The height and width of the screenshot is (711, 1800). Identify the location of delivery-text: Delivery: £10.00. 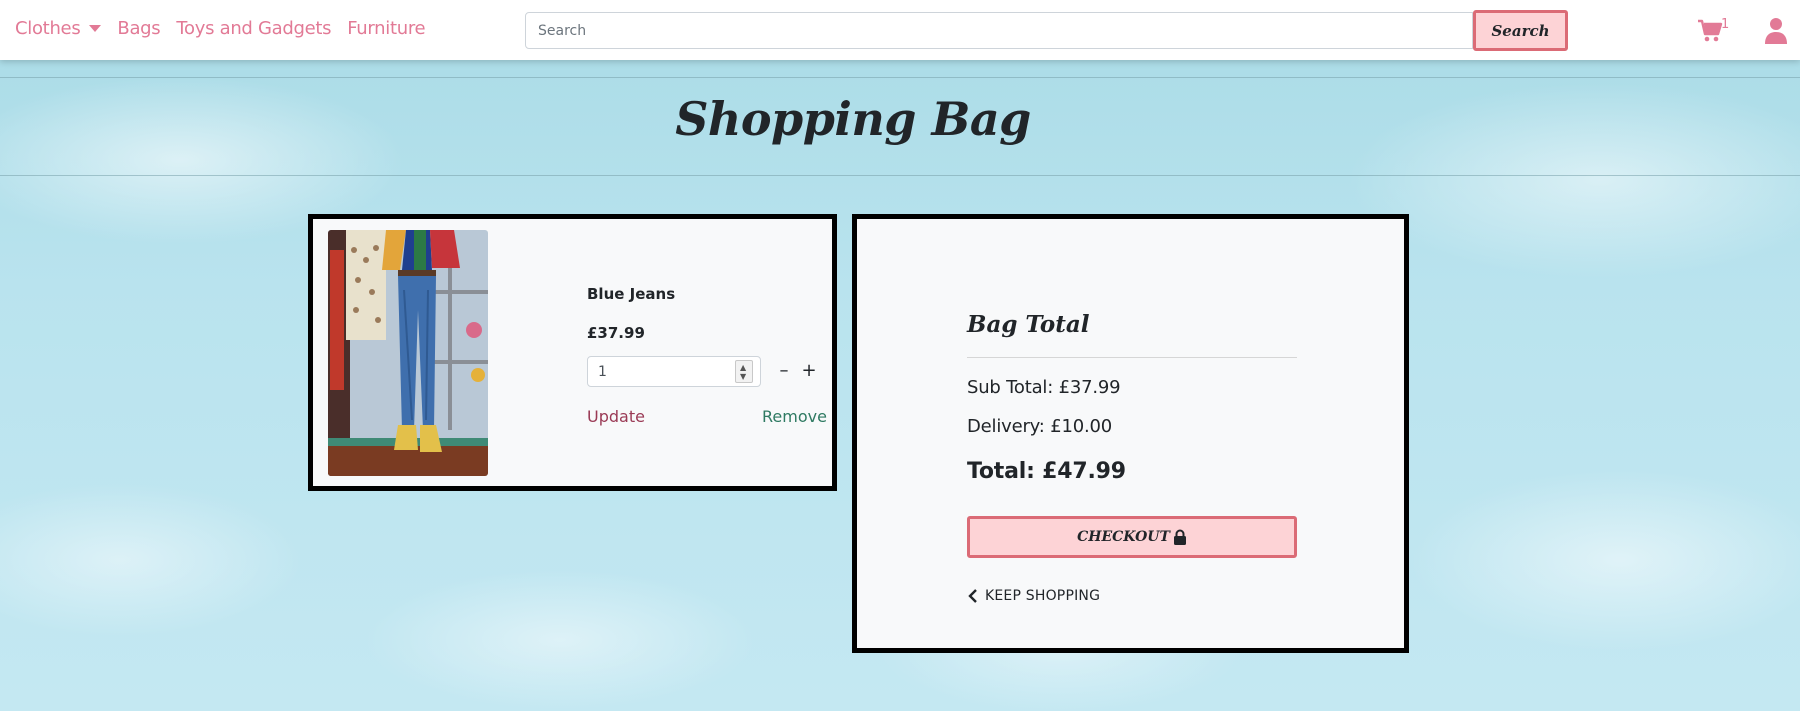
(1039, 426).